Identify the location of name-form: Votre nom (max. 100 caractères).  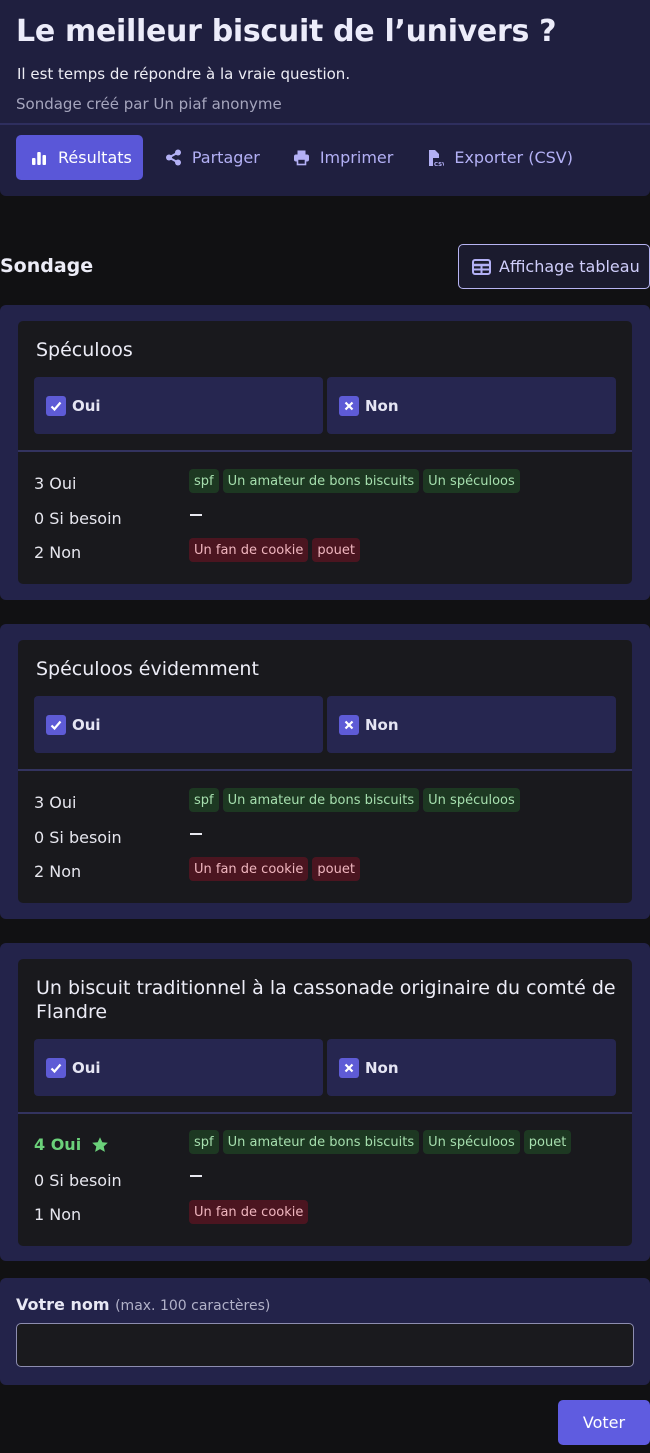
(325, 1331).